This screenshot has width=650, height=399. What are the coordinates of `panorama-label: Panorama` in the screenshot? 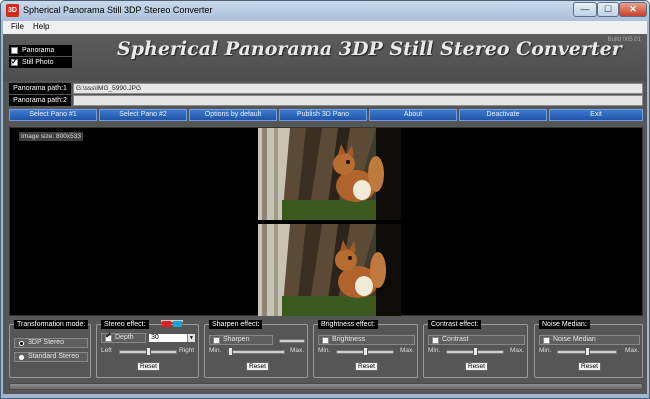 It's located at (38, 50).